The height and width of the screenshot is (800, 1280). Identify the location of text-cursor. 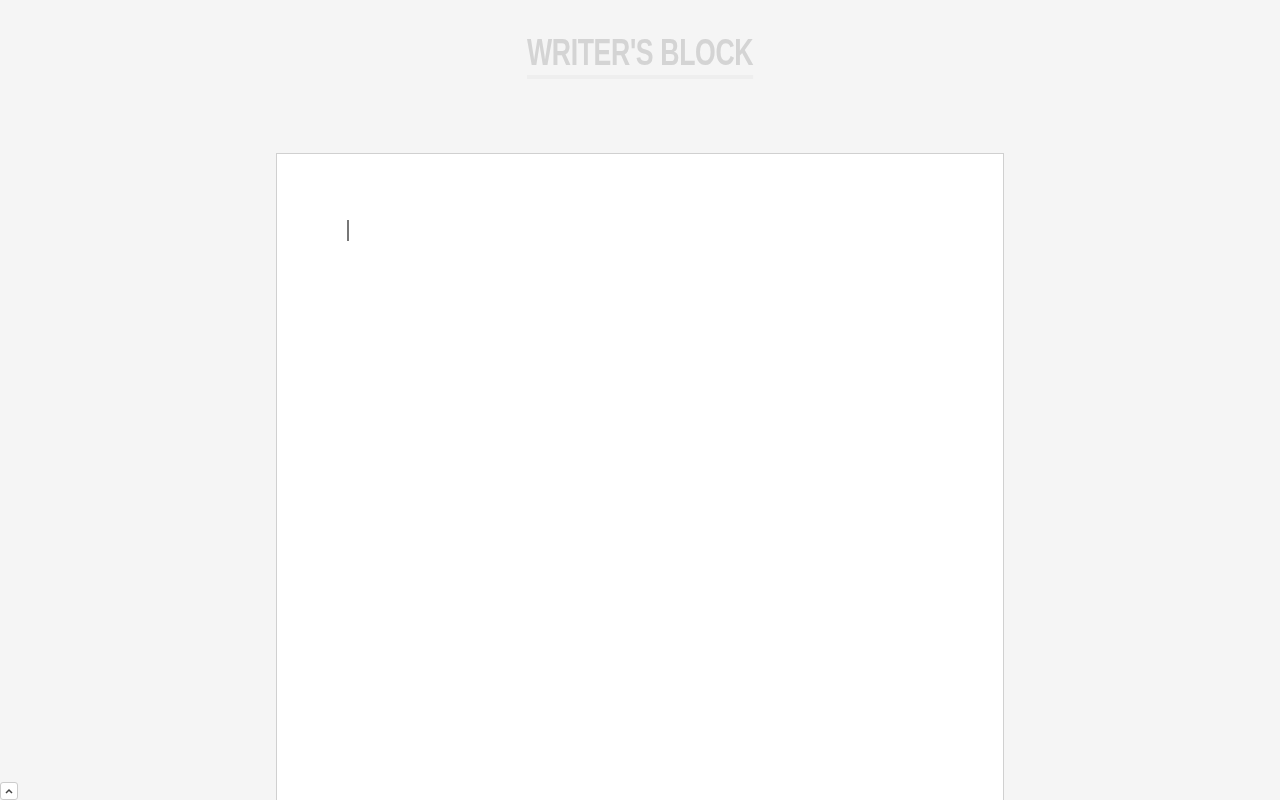
(348, 230).